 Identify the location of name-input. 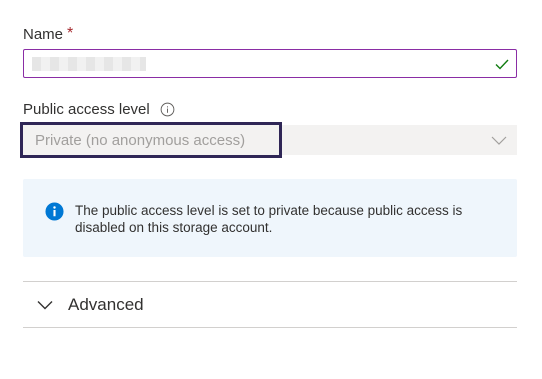
(270, 63).